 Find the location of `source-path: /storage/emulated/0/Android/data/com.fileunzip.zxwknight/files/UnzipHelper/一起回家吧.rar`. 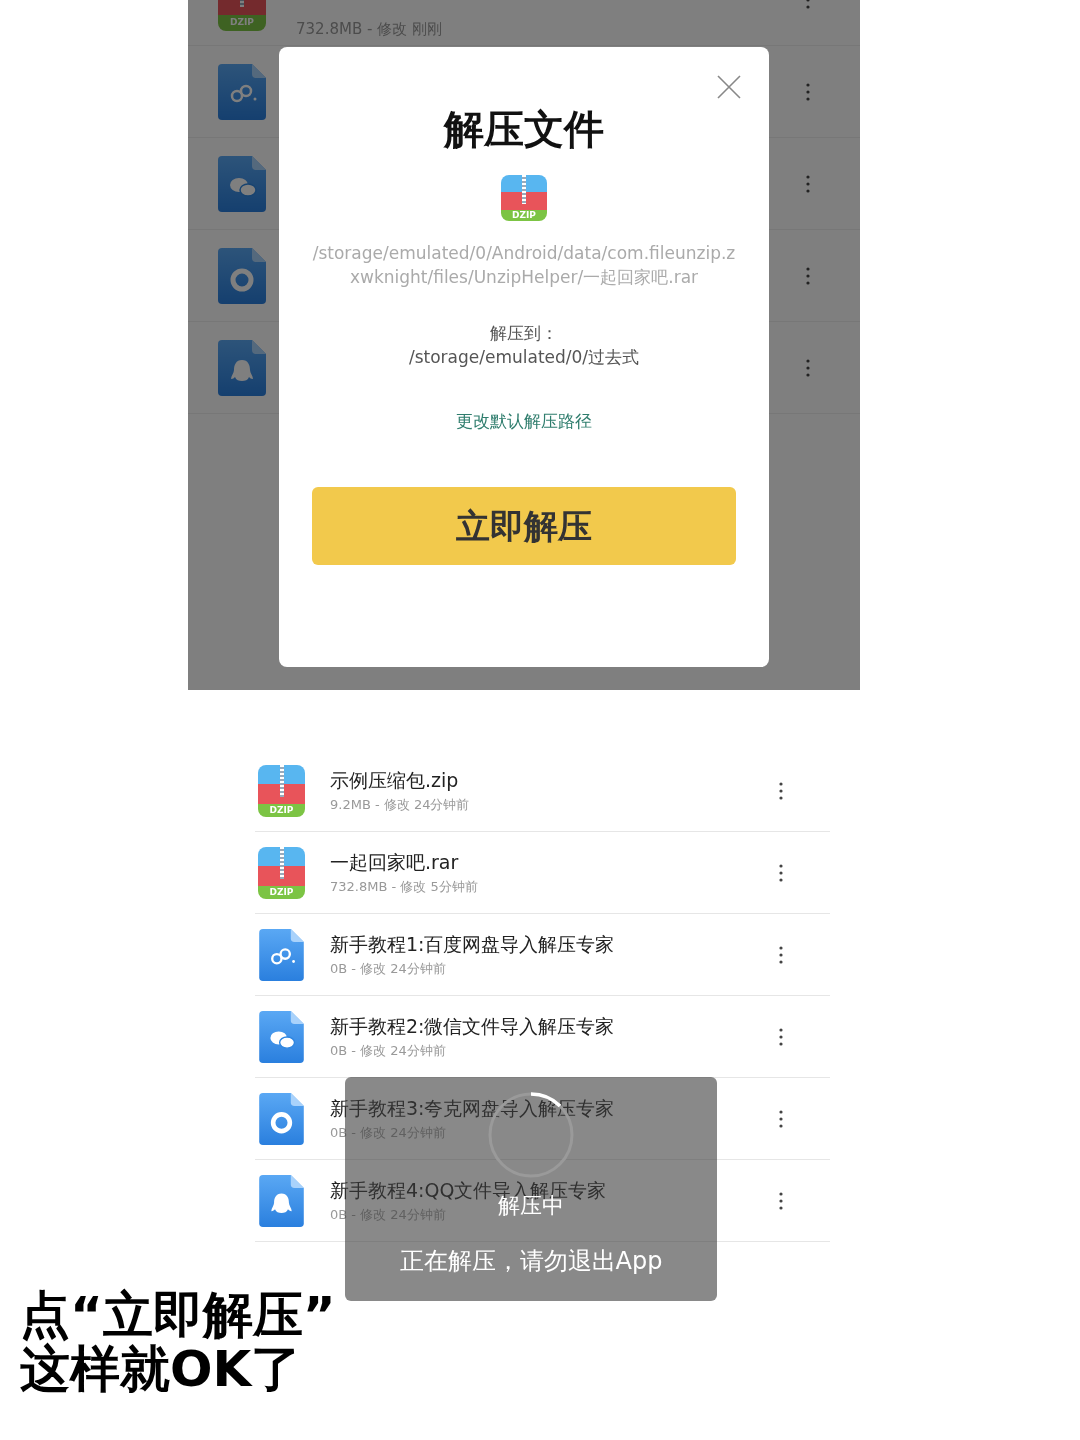

source-path: /storage/emulated/0/Android/data/com.fileunzip.zxwknight/files/UnzipHelper/一起回家吧.rar is located at coordinates (524, 265).